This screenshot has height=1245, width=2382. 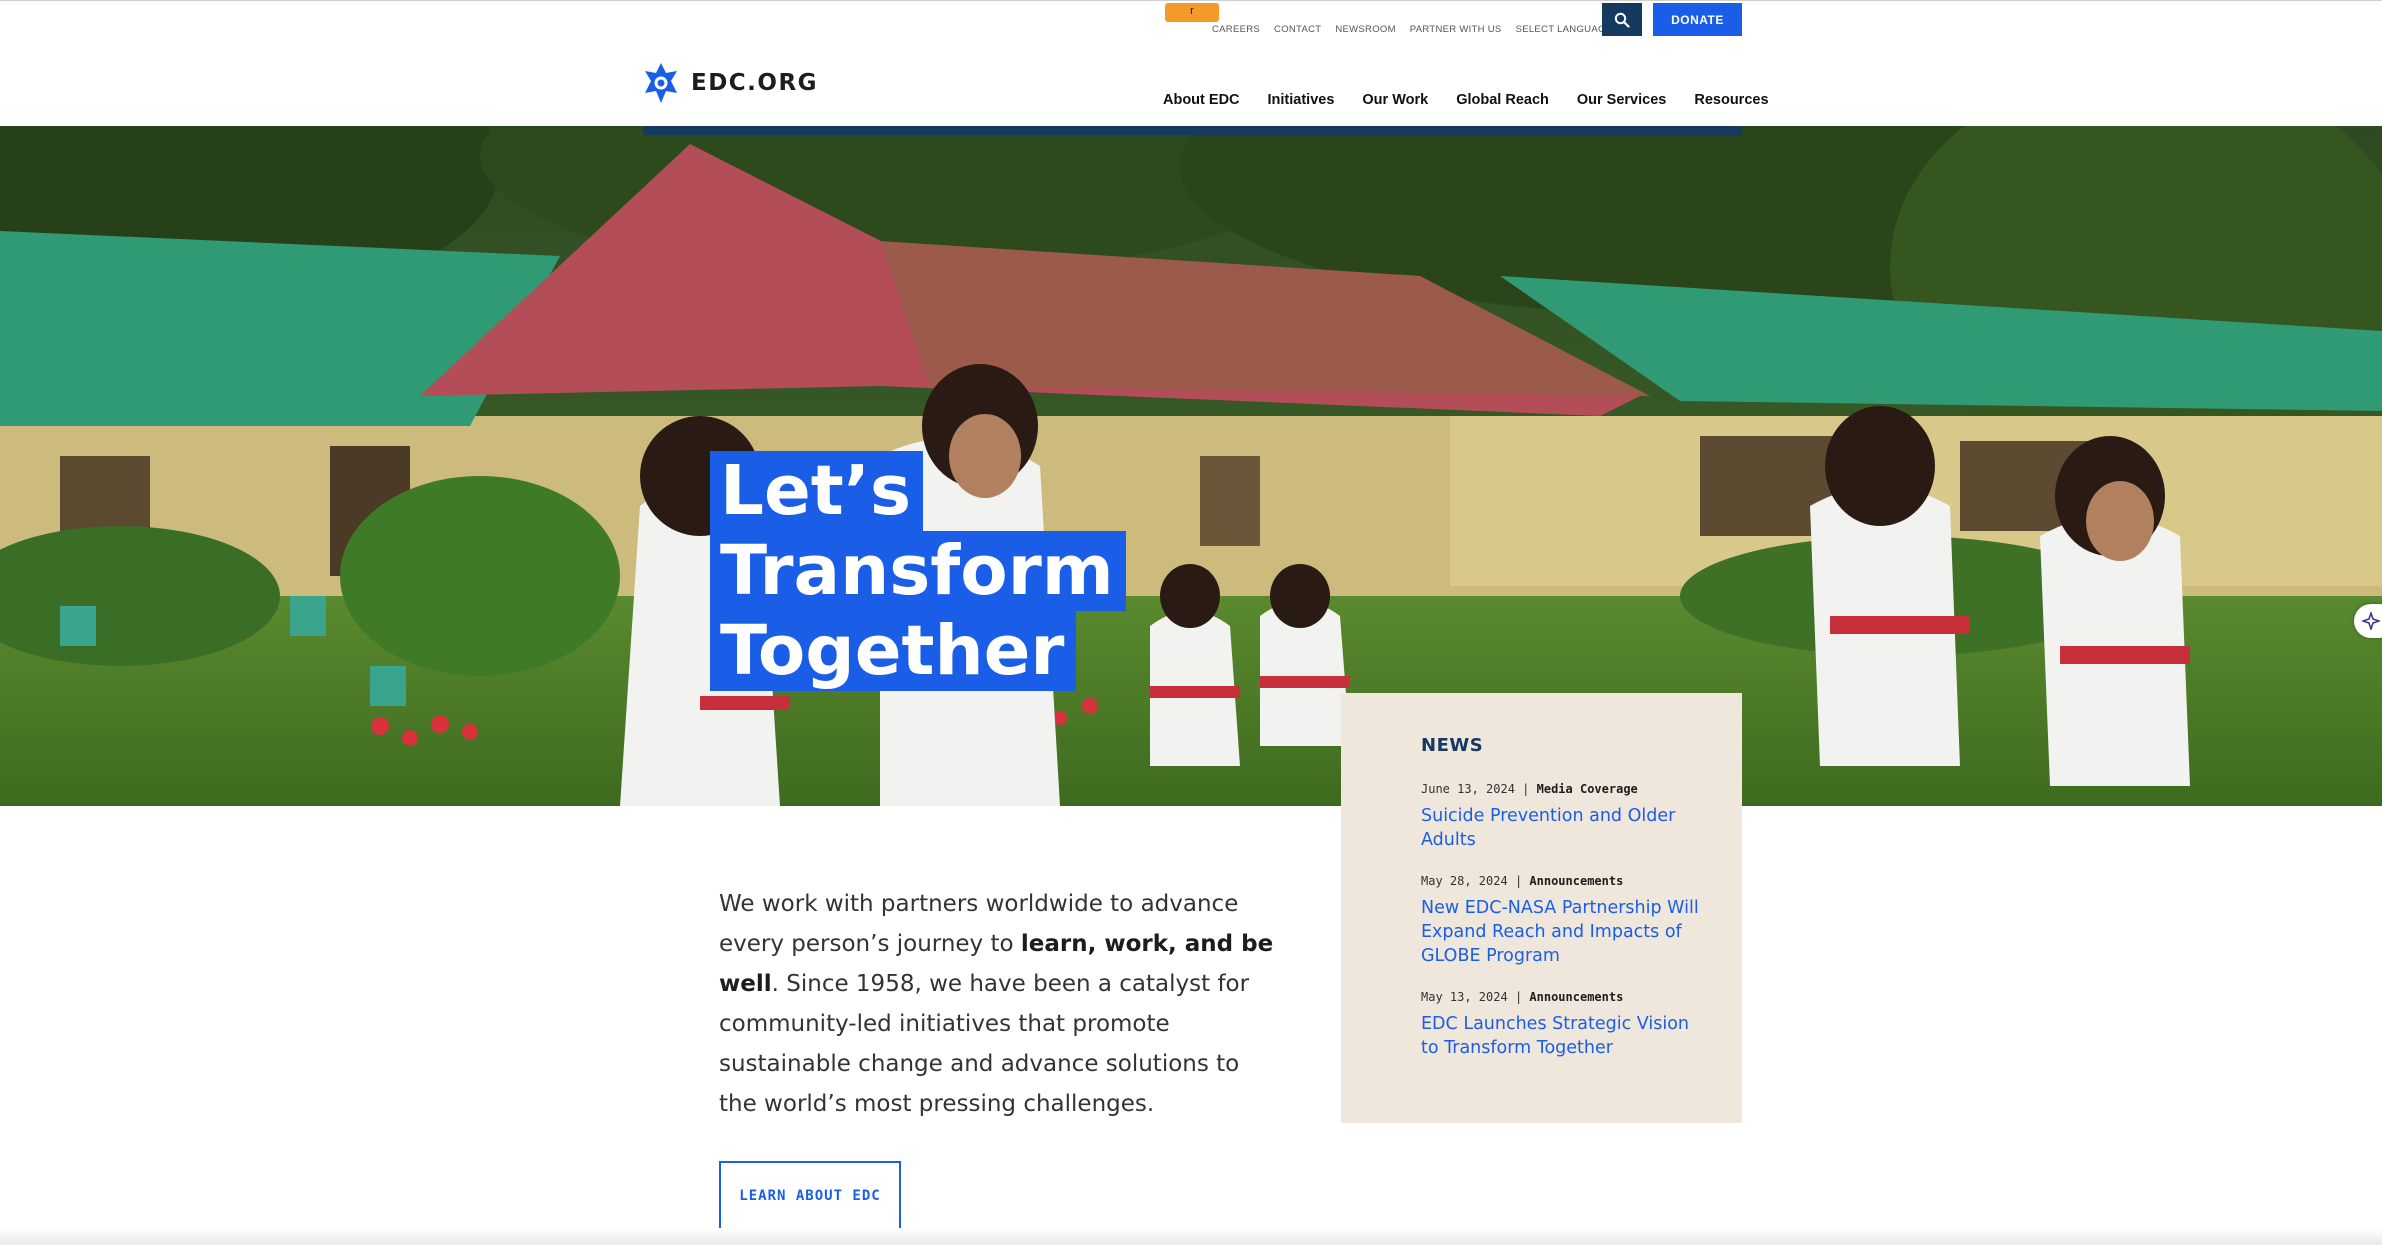 What do you see at coordinates (2371, 621) in the screenshot?
I see `sparkle-icon` at bounding box center [2371, 621].